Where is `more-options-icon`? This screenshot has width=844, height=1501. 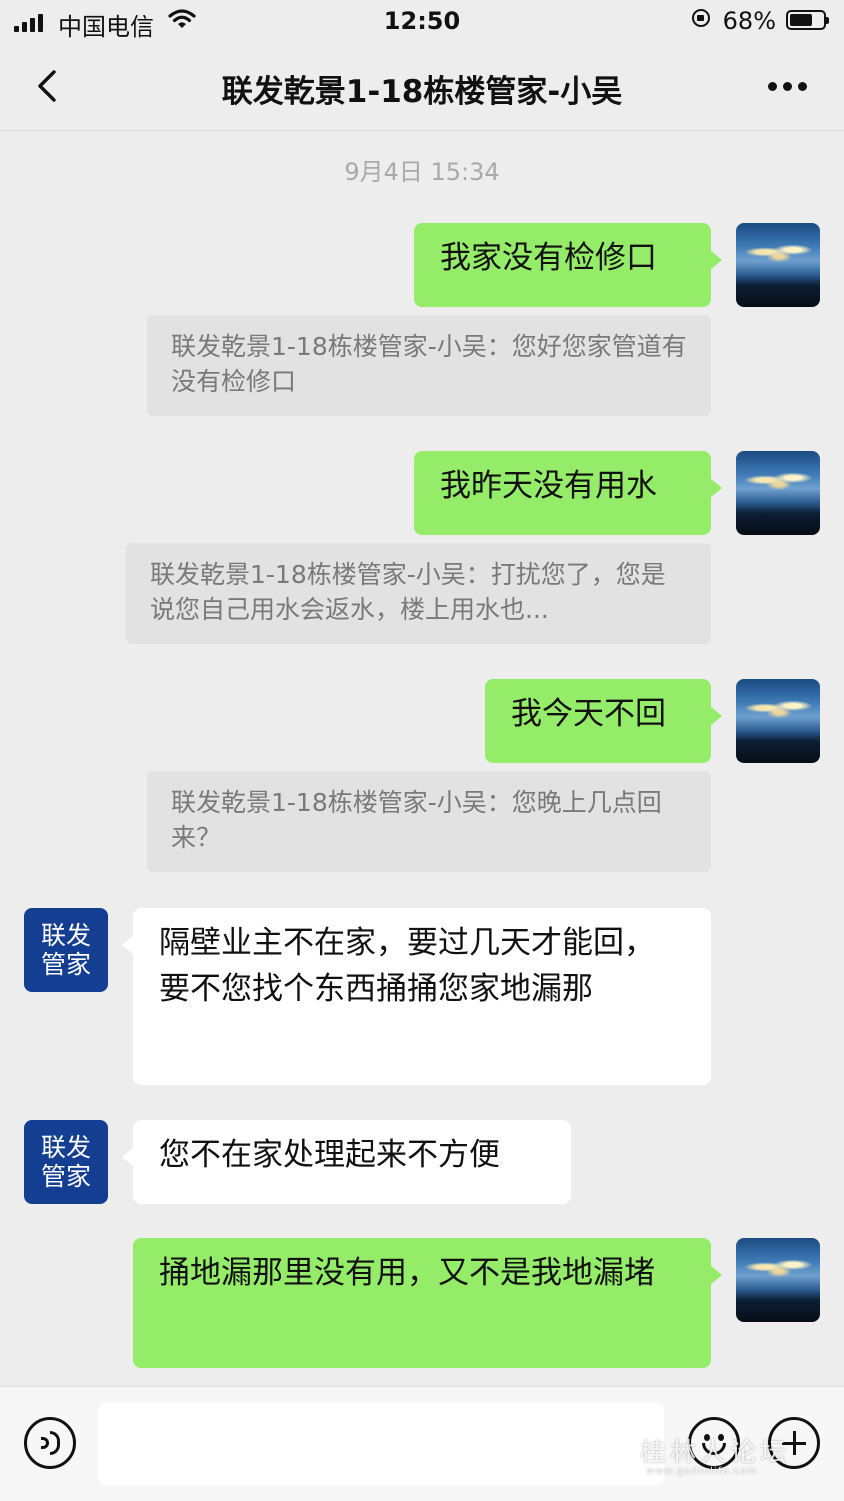 more-options-icon is located at coordinates (788, 87).